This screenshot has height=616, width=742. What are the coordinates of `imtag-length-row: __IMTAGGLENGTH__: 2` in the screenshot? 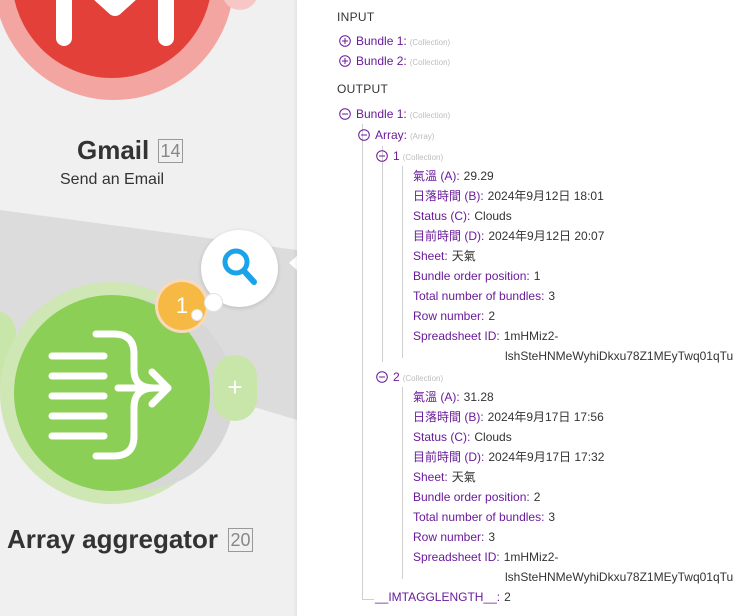 It's located at (443, 597).